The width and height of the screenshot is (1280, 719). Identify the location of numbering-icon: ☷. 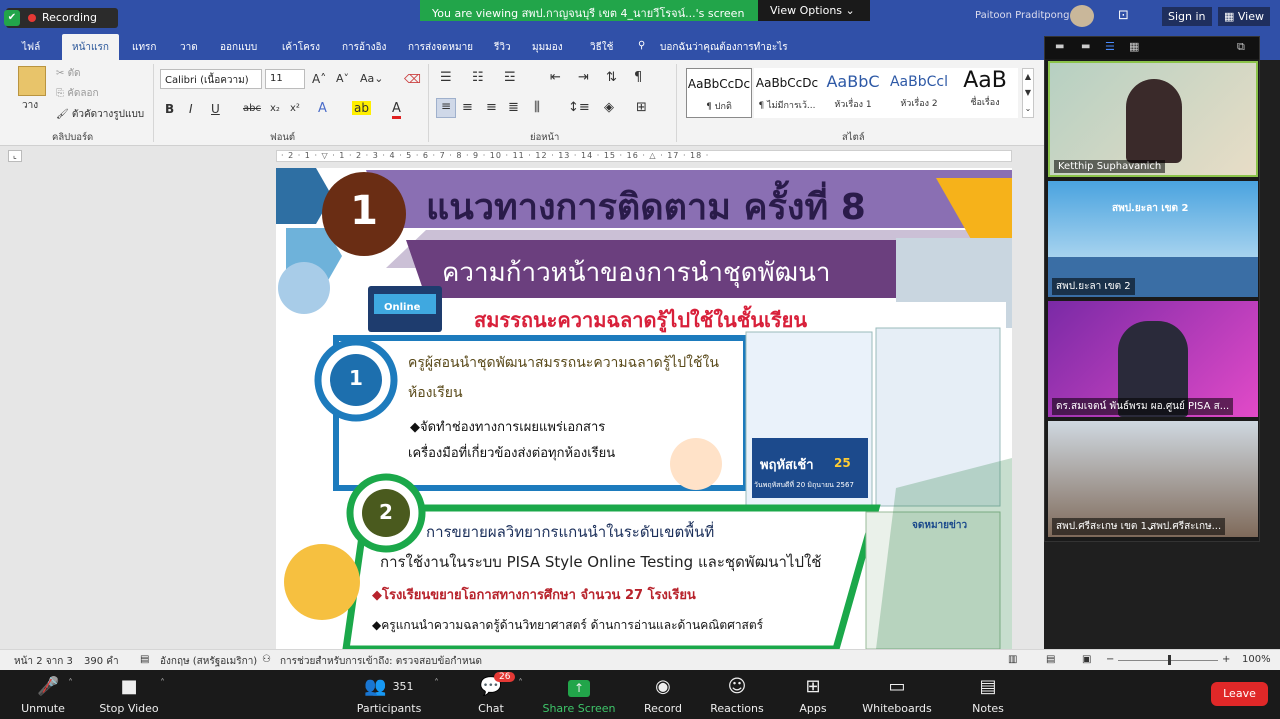
(478, 77).